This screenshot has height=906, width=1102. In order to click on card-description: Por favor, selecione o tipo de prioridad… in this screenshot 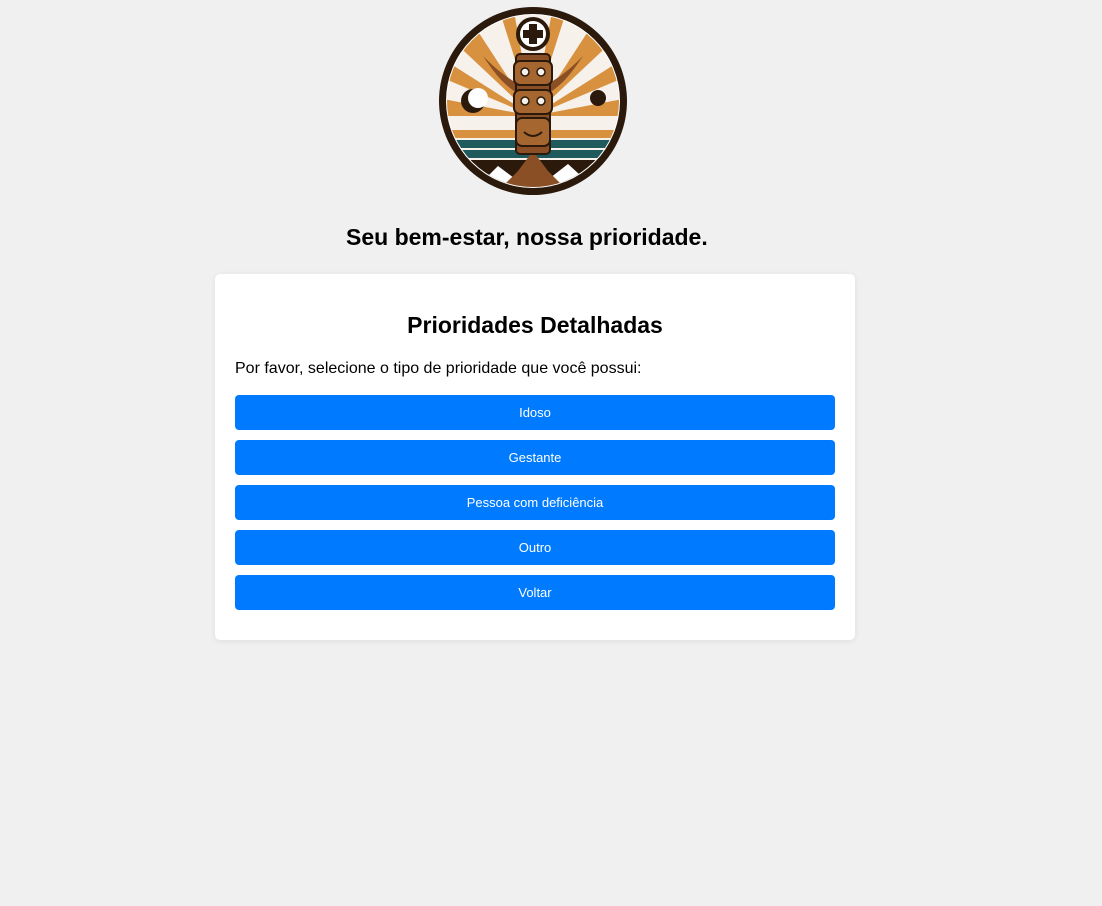, I will do `click(438, 368)`.